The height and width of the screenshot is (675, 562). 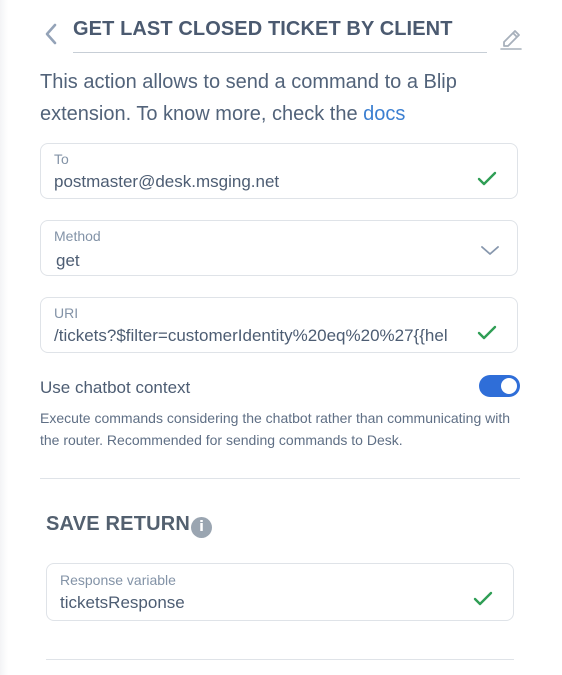 What do you see at coordinates (265, 603) in the screenshot?
I see `response-variable-value: ticketsResponse` at bounding box center [265, 603].